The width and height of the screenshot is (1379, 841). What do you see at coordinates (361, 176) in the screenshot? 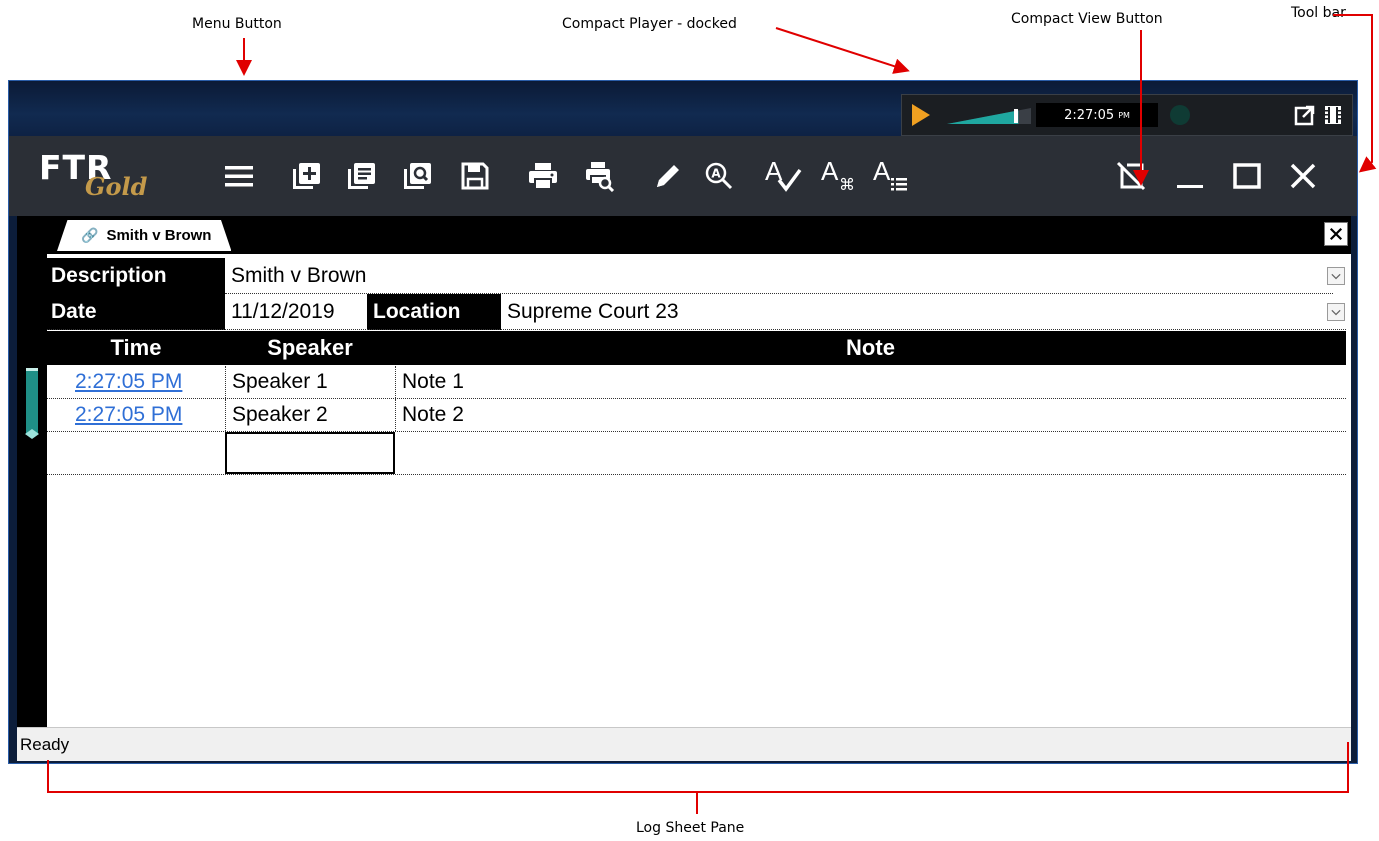
I see `open-log-icon` at bounding box center [361, 176].